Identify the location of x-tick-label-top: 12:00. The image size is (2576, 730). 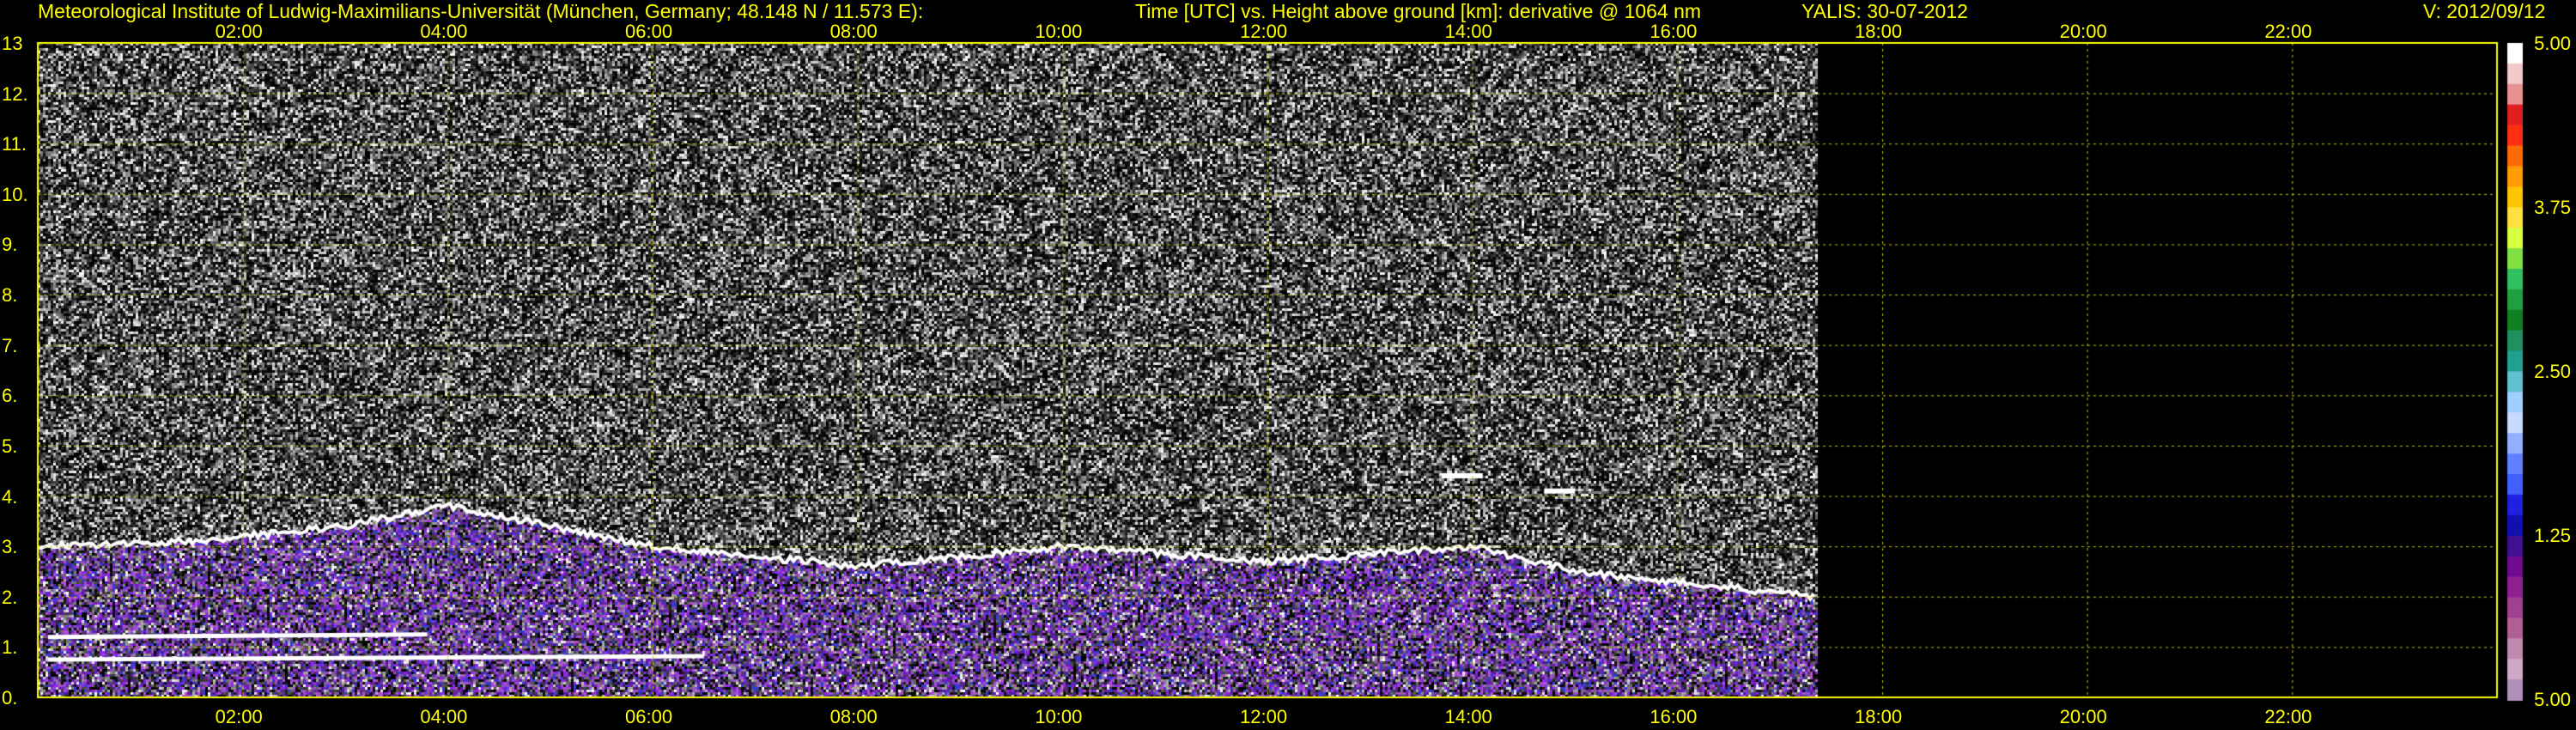
(1264, 31).